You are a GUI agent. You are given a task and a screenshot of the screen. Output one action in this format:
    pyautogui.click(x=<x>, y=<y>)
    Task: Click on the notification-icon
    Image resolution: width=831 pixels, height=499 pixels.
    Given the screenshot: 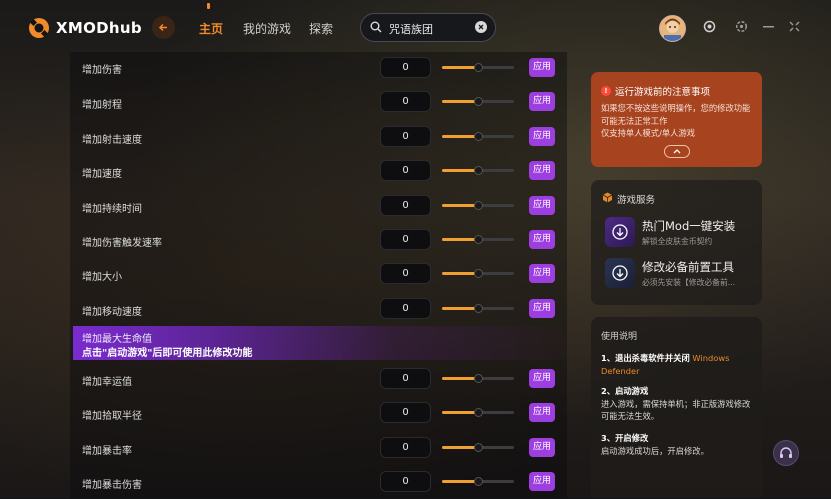 What is the action you would take?
    pyautogui.click(x=709, y=26)
    